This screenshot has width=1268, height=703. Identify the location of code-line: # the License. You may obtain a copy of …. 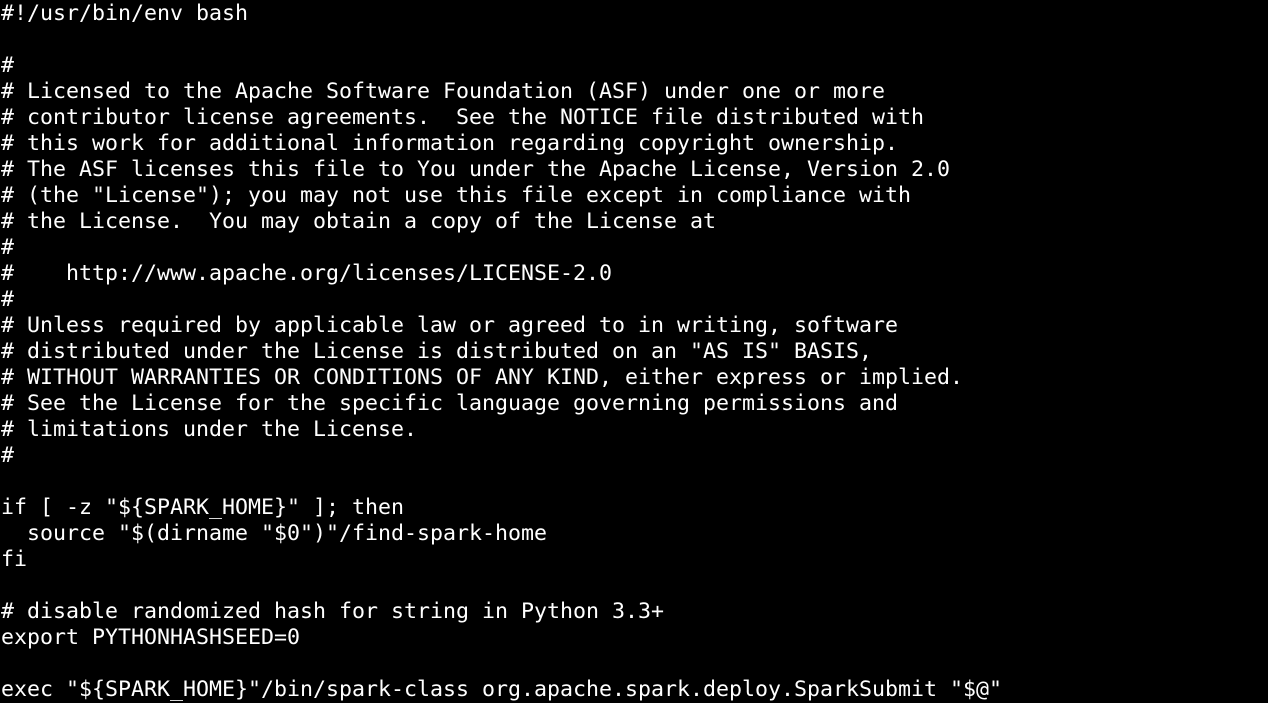
(359, 221).